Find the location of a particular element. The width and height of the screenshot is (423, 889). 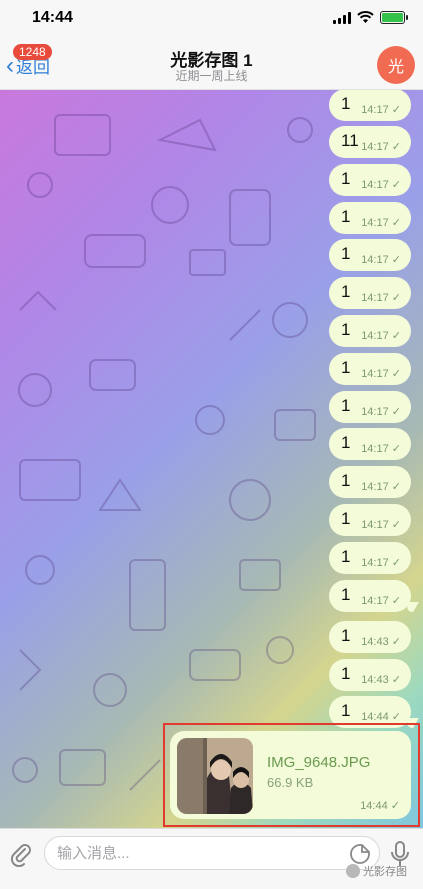

wifi-icon is located at coordinates (365, 17).